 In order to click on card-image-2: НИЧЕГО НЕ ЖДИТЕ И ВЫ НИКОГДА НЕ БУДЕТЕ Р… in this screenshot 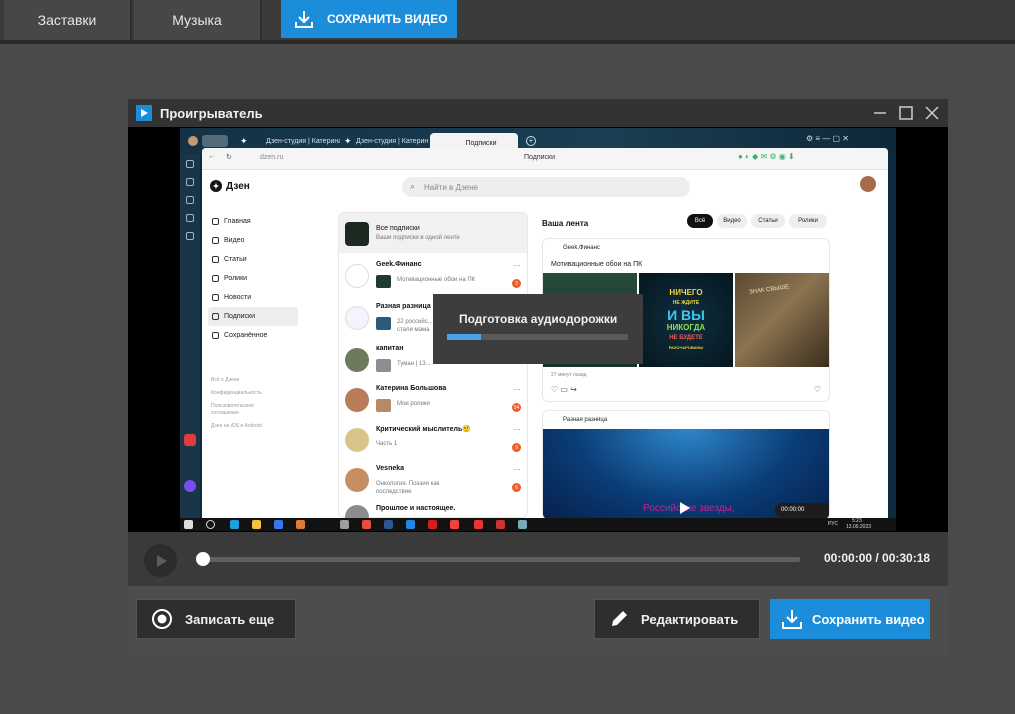, I will do `click(686, 320)`.